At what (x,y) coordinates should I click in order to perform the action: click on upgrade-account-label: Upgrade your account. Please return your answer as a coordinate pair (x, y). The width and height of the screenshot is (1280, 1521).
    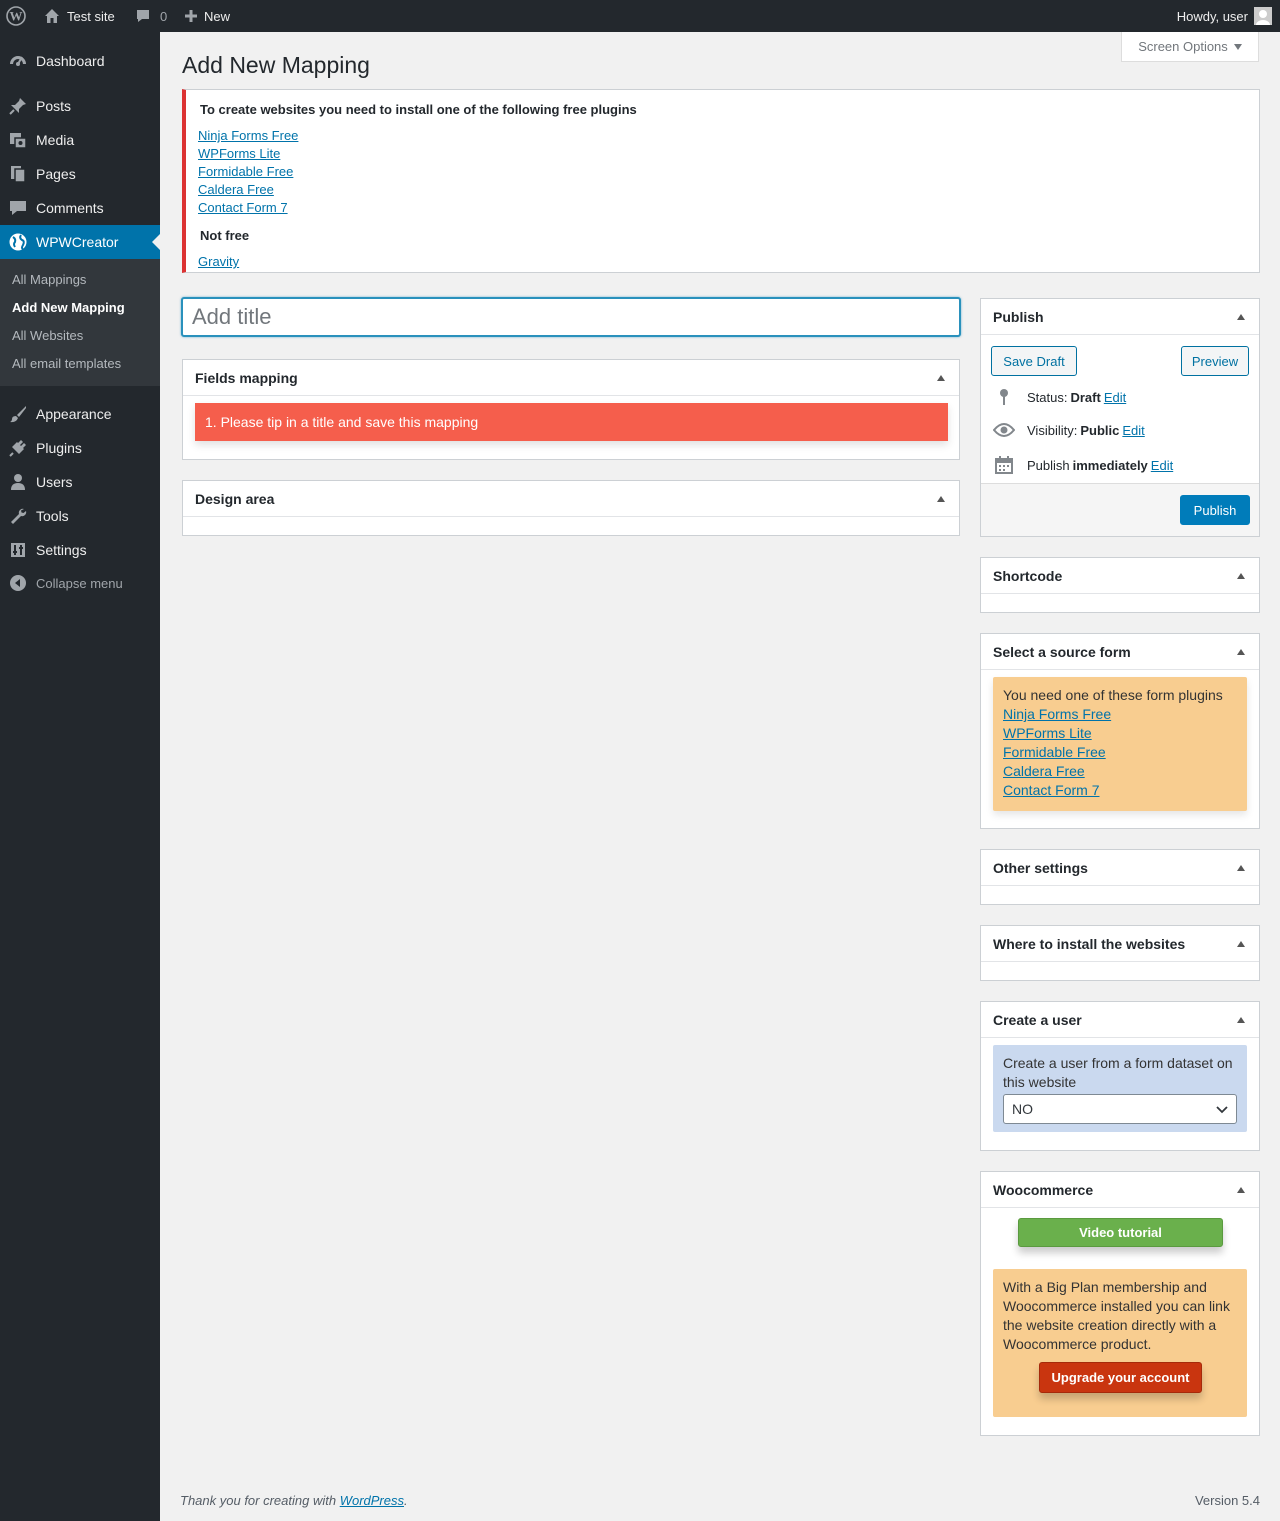
    Looking at the image, I should click on (1120, 1377).